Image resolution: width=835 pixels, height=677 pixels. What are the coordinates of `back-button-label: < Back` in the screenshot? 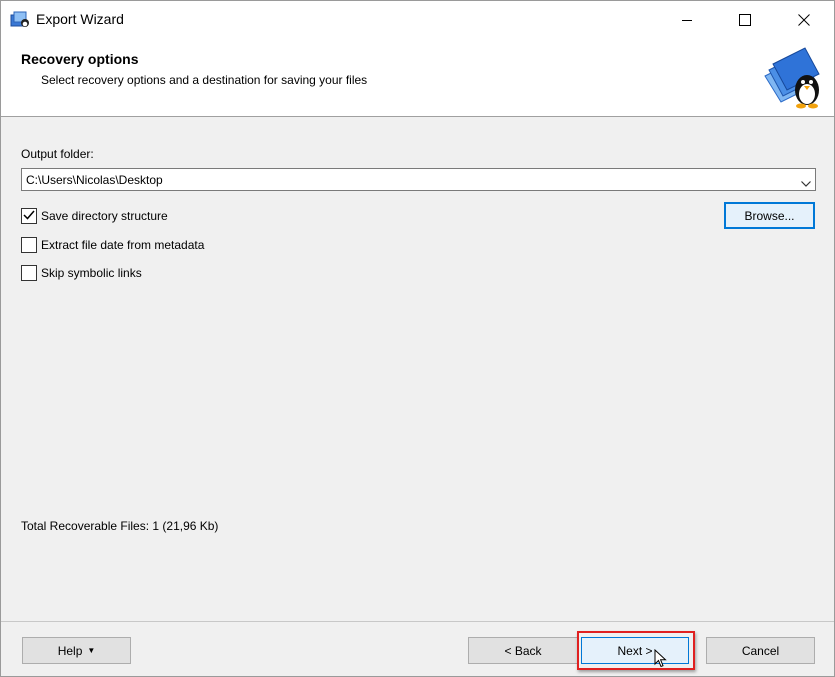 It's located at (523, 650).